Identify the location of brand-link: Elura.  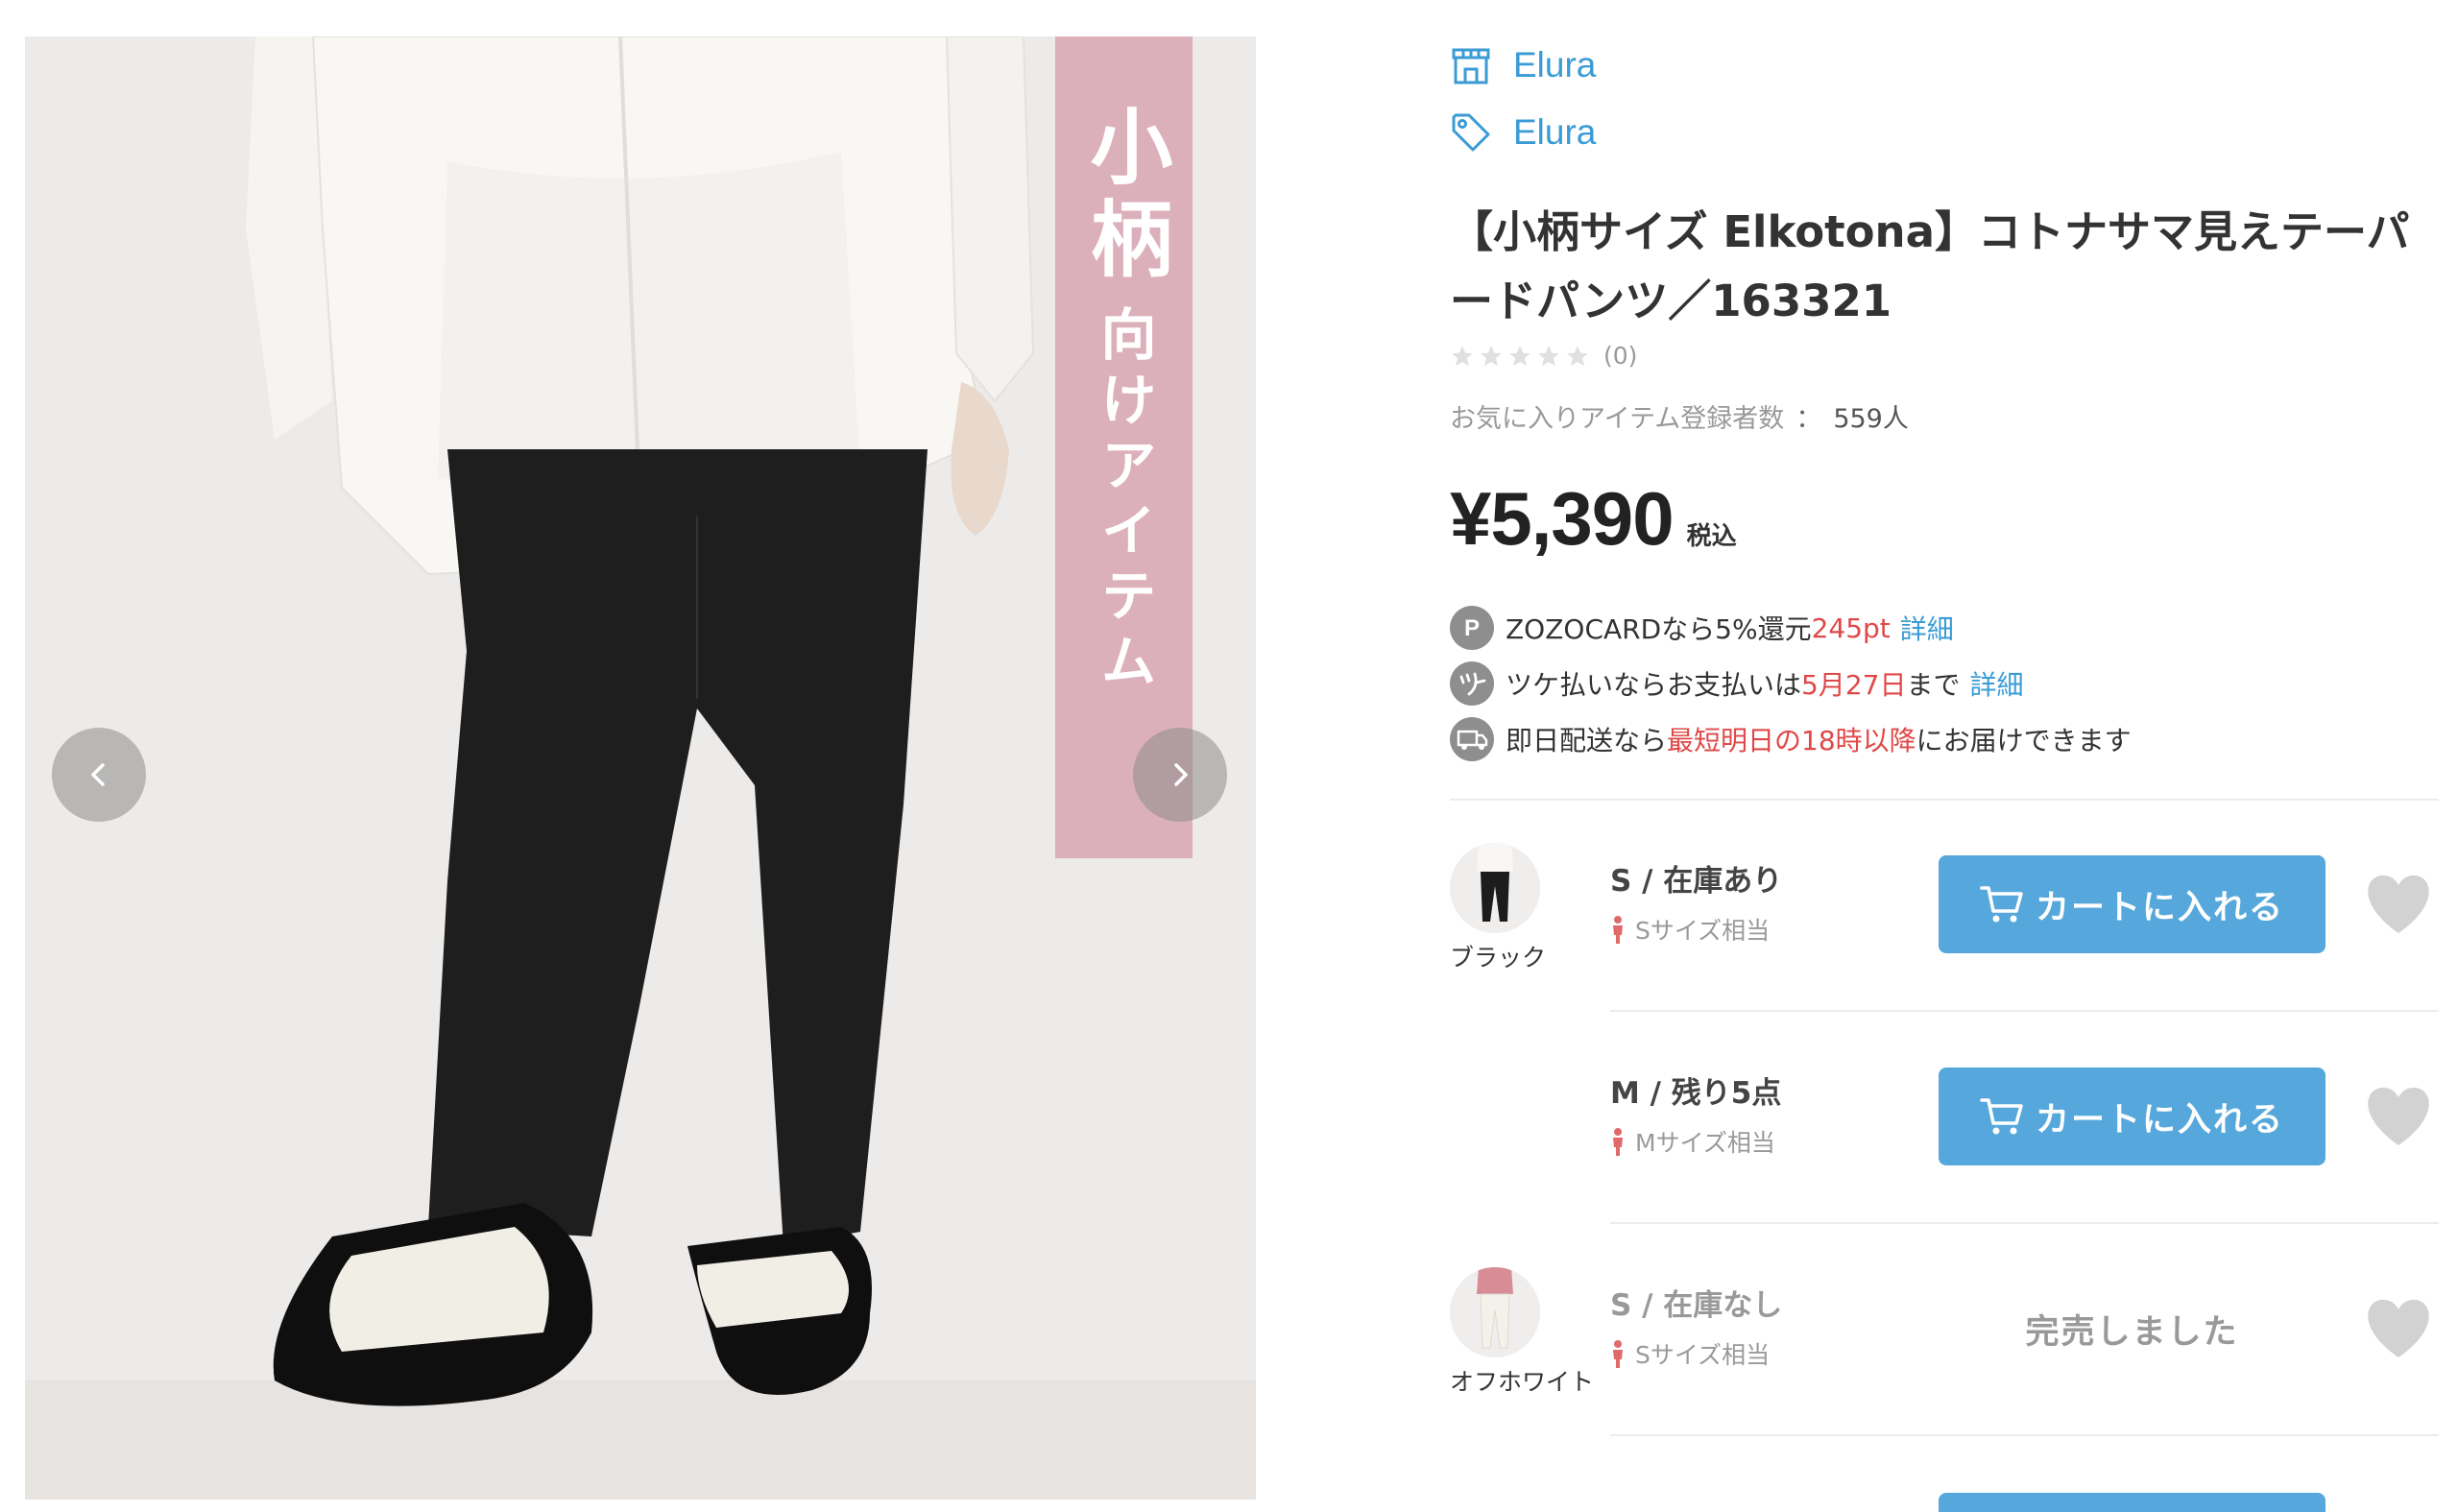
(1523, 132).